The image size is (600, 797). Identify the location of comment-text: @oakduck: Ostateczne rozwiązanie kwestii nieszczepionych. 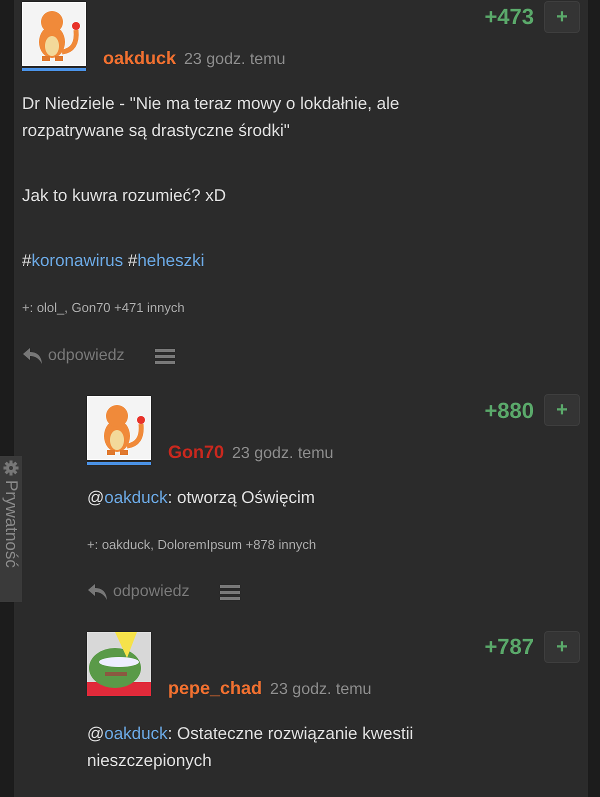
(250, 747).